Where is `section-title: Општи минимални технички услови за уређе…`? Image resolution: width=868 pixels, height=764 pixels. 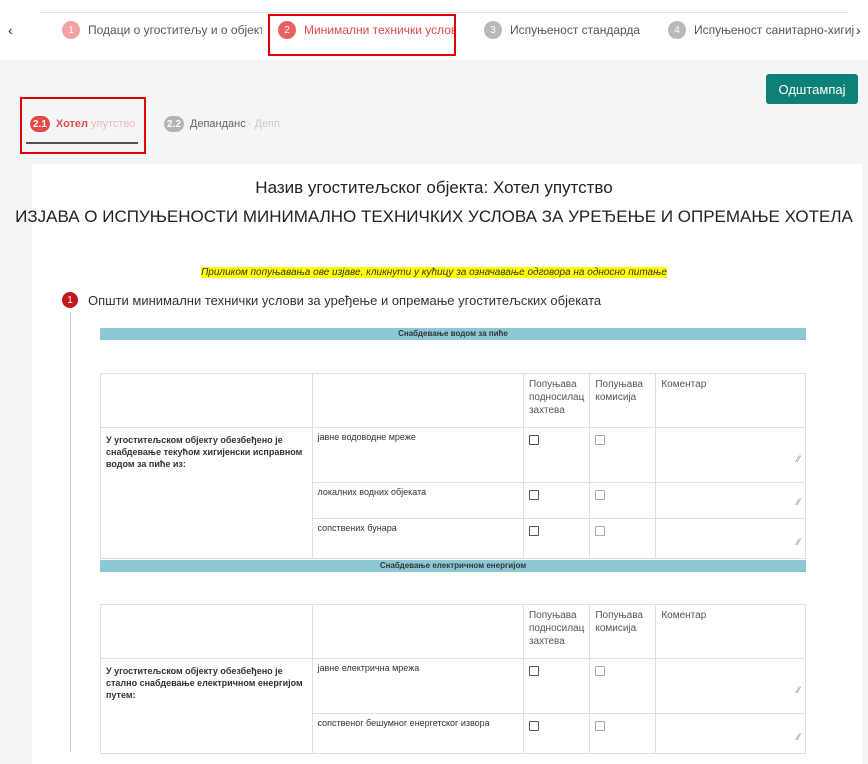 section-title: Општи минимални технички услови за уређе… is located at coordinates (345, 300).